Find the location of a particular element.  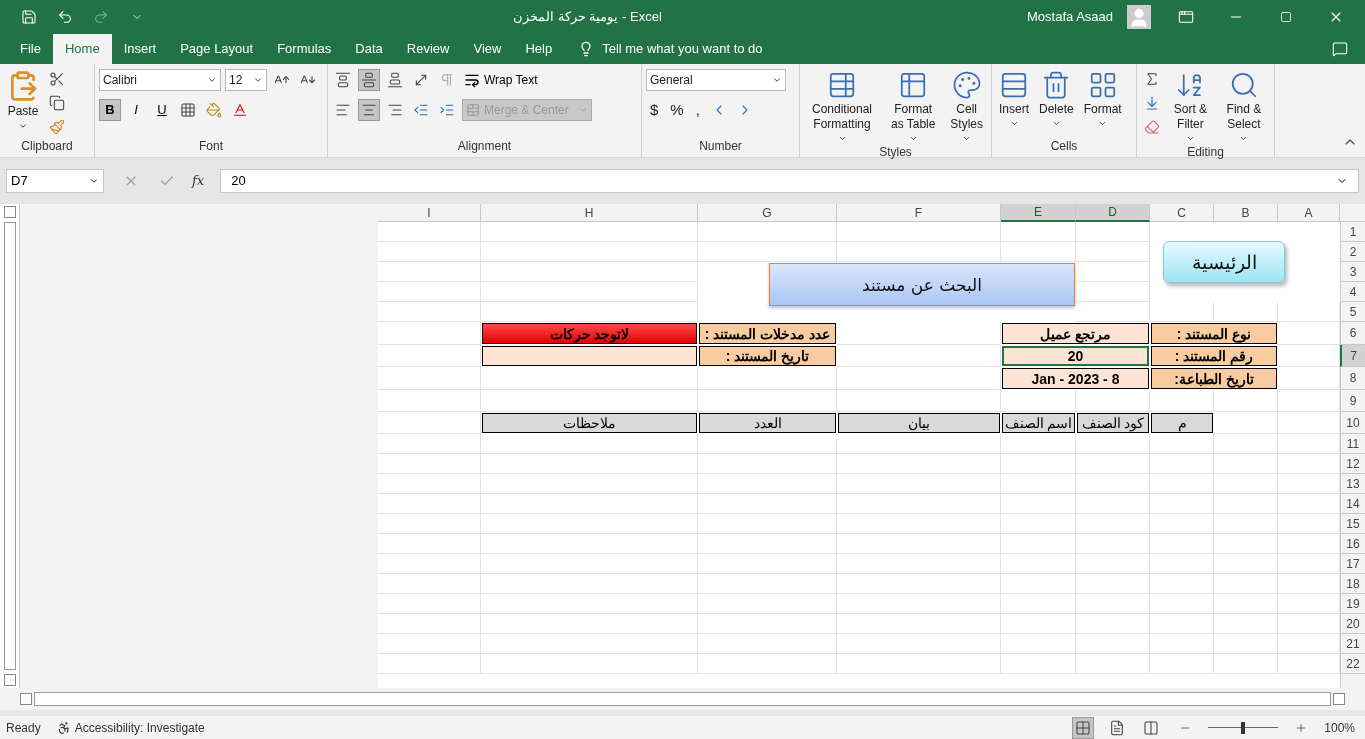

row-header: 10 is located at coordinates (1352, 423).